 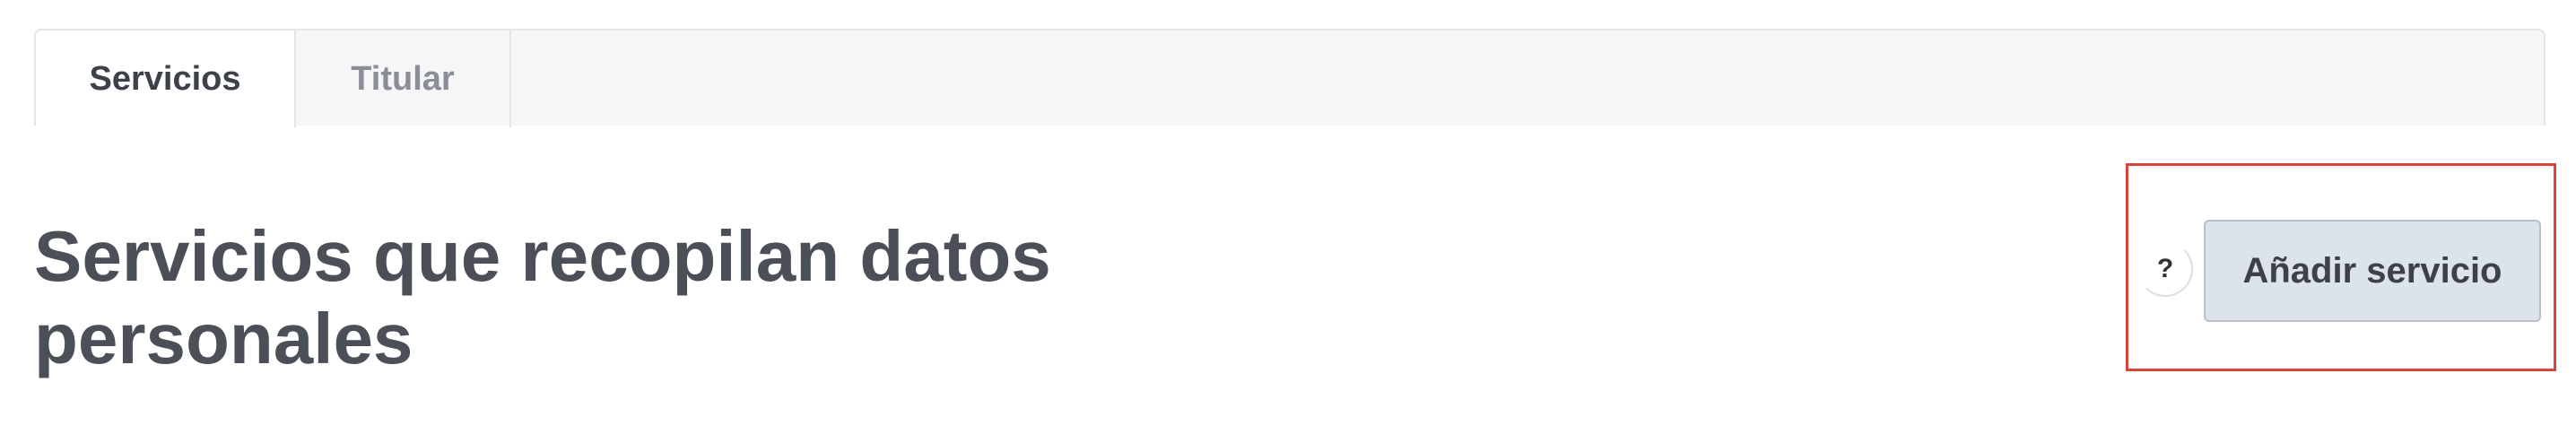 What do you see at coordinates (2372, 271) in the screenshot?
I see `add-service-button: Añadir servicio` at bounding box center [2372, 271].